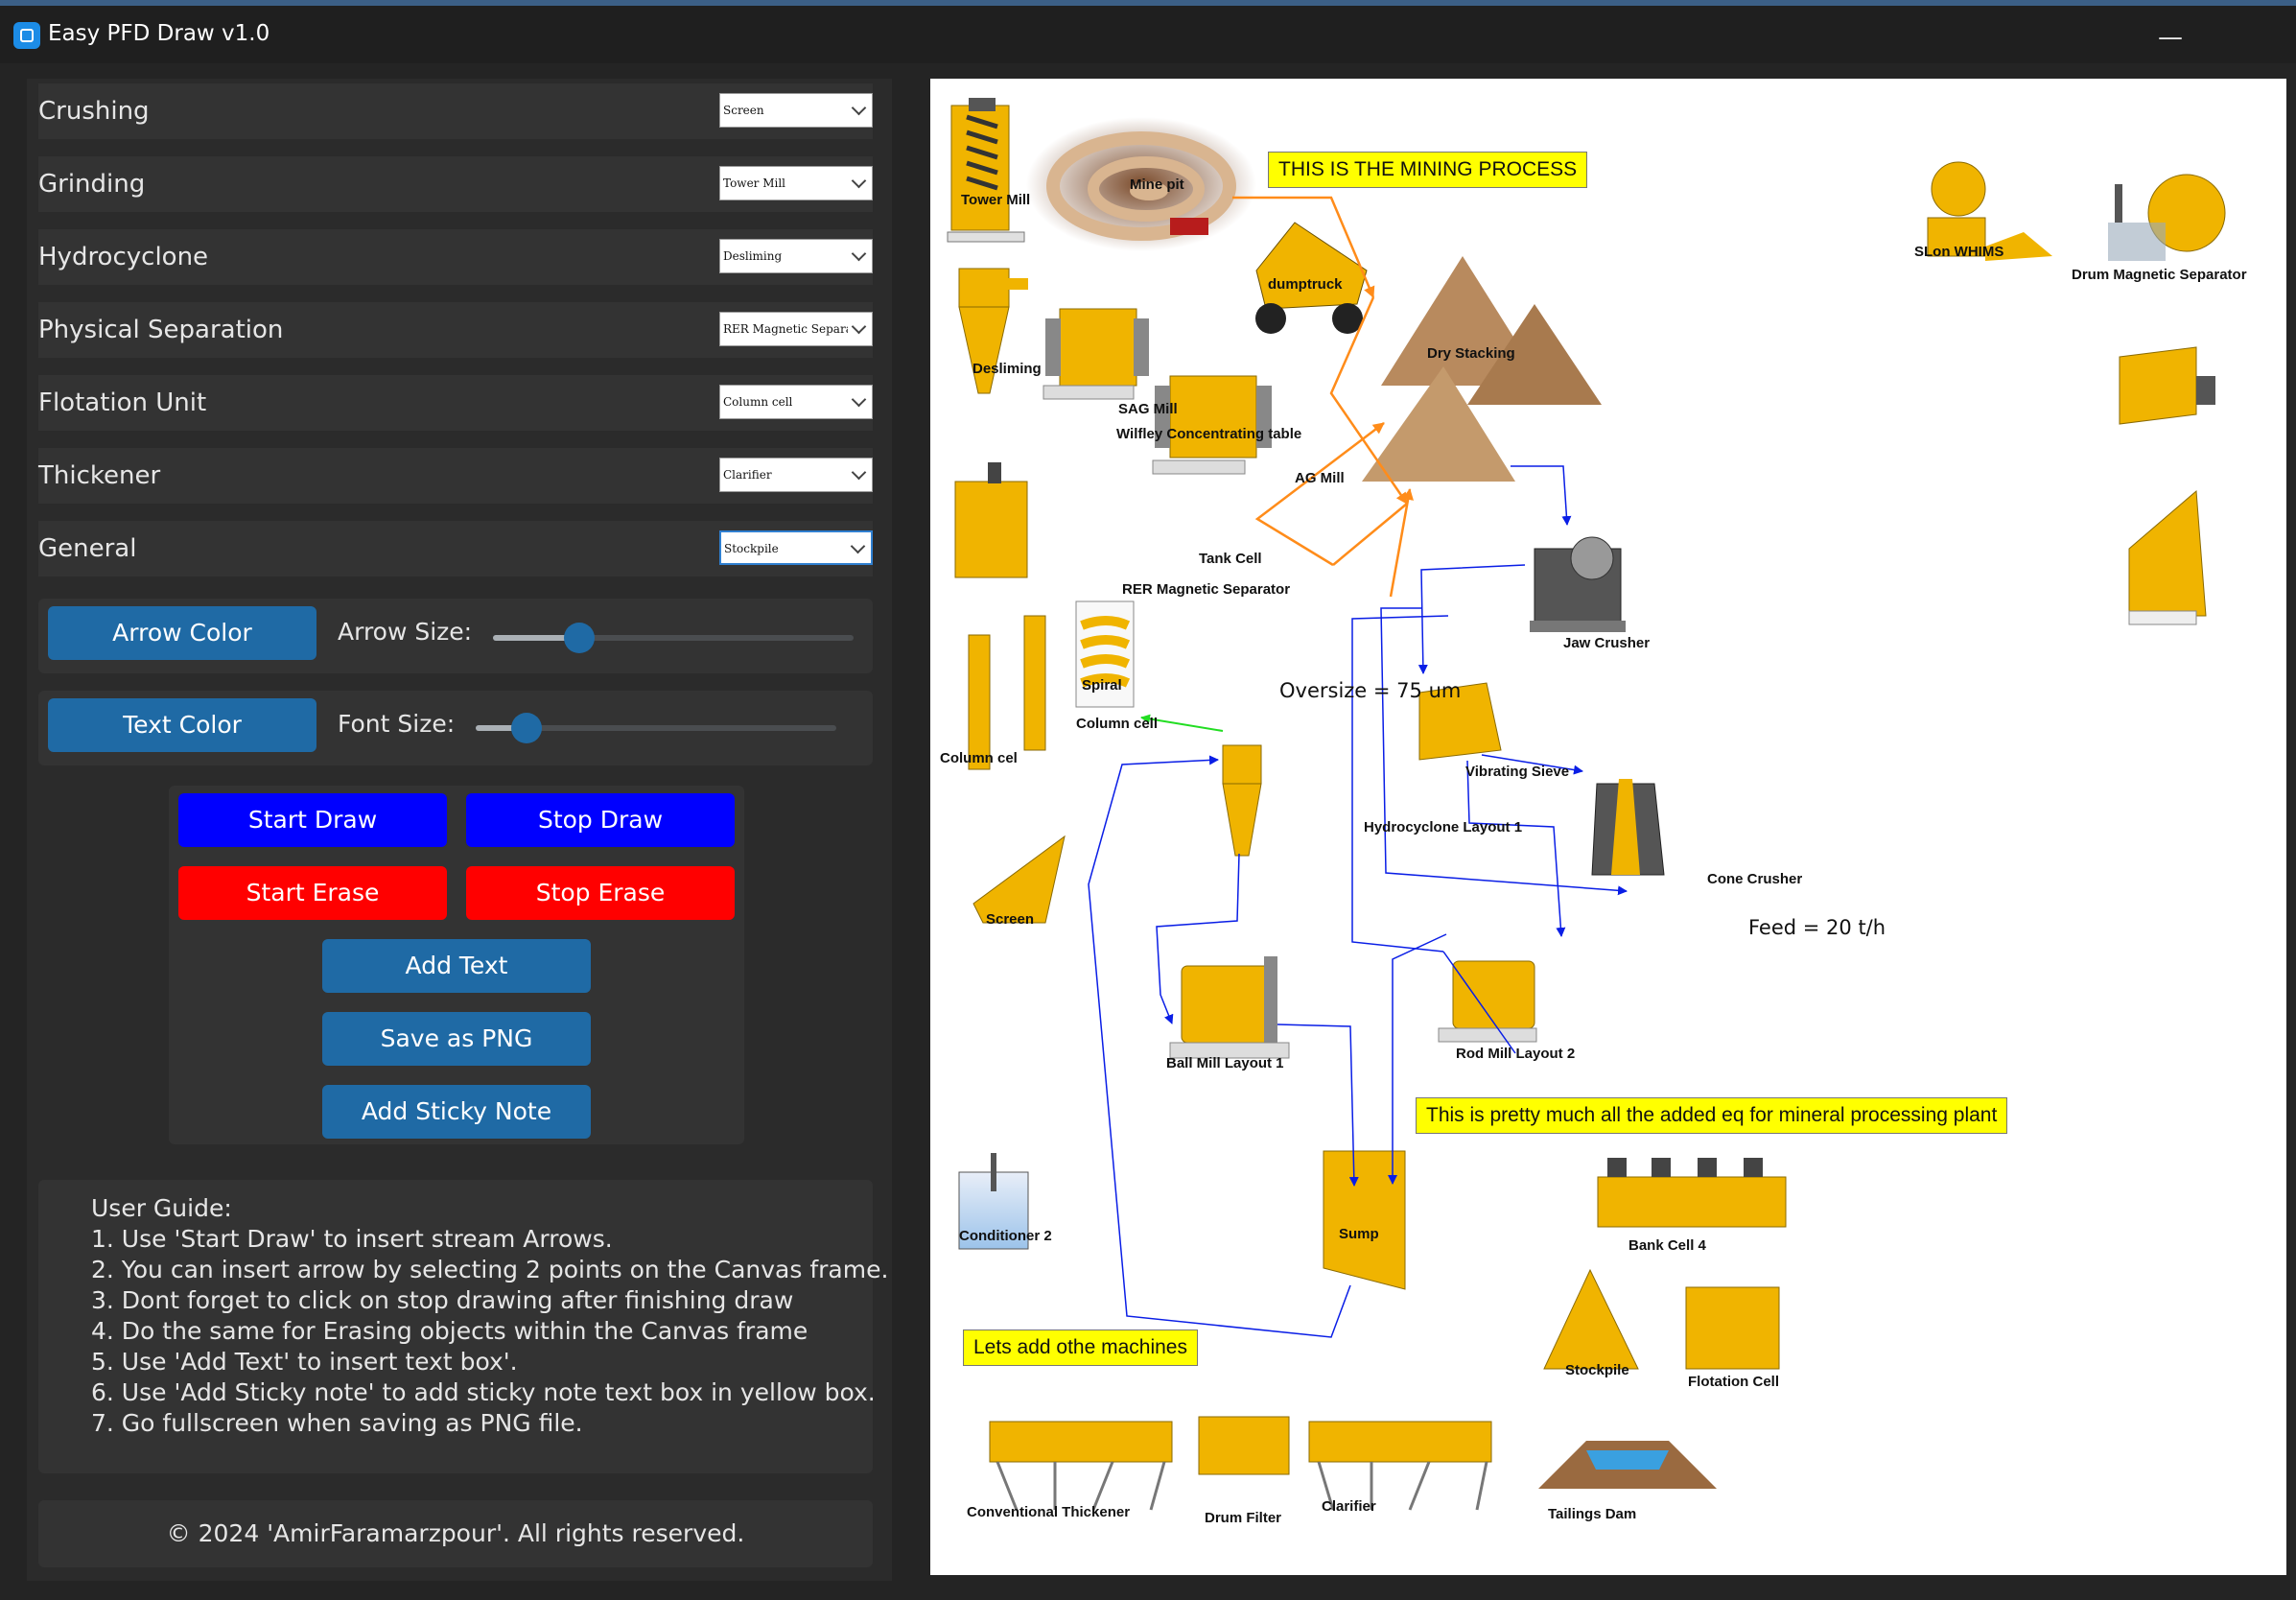  I want to click on screen-icon, so click(1019, 879).